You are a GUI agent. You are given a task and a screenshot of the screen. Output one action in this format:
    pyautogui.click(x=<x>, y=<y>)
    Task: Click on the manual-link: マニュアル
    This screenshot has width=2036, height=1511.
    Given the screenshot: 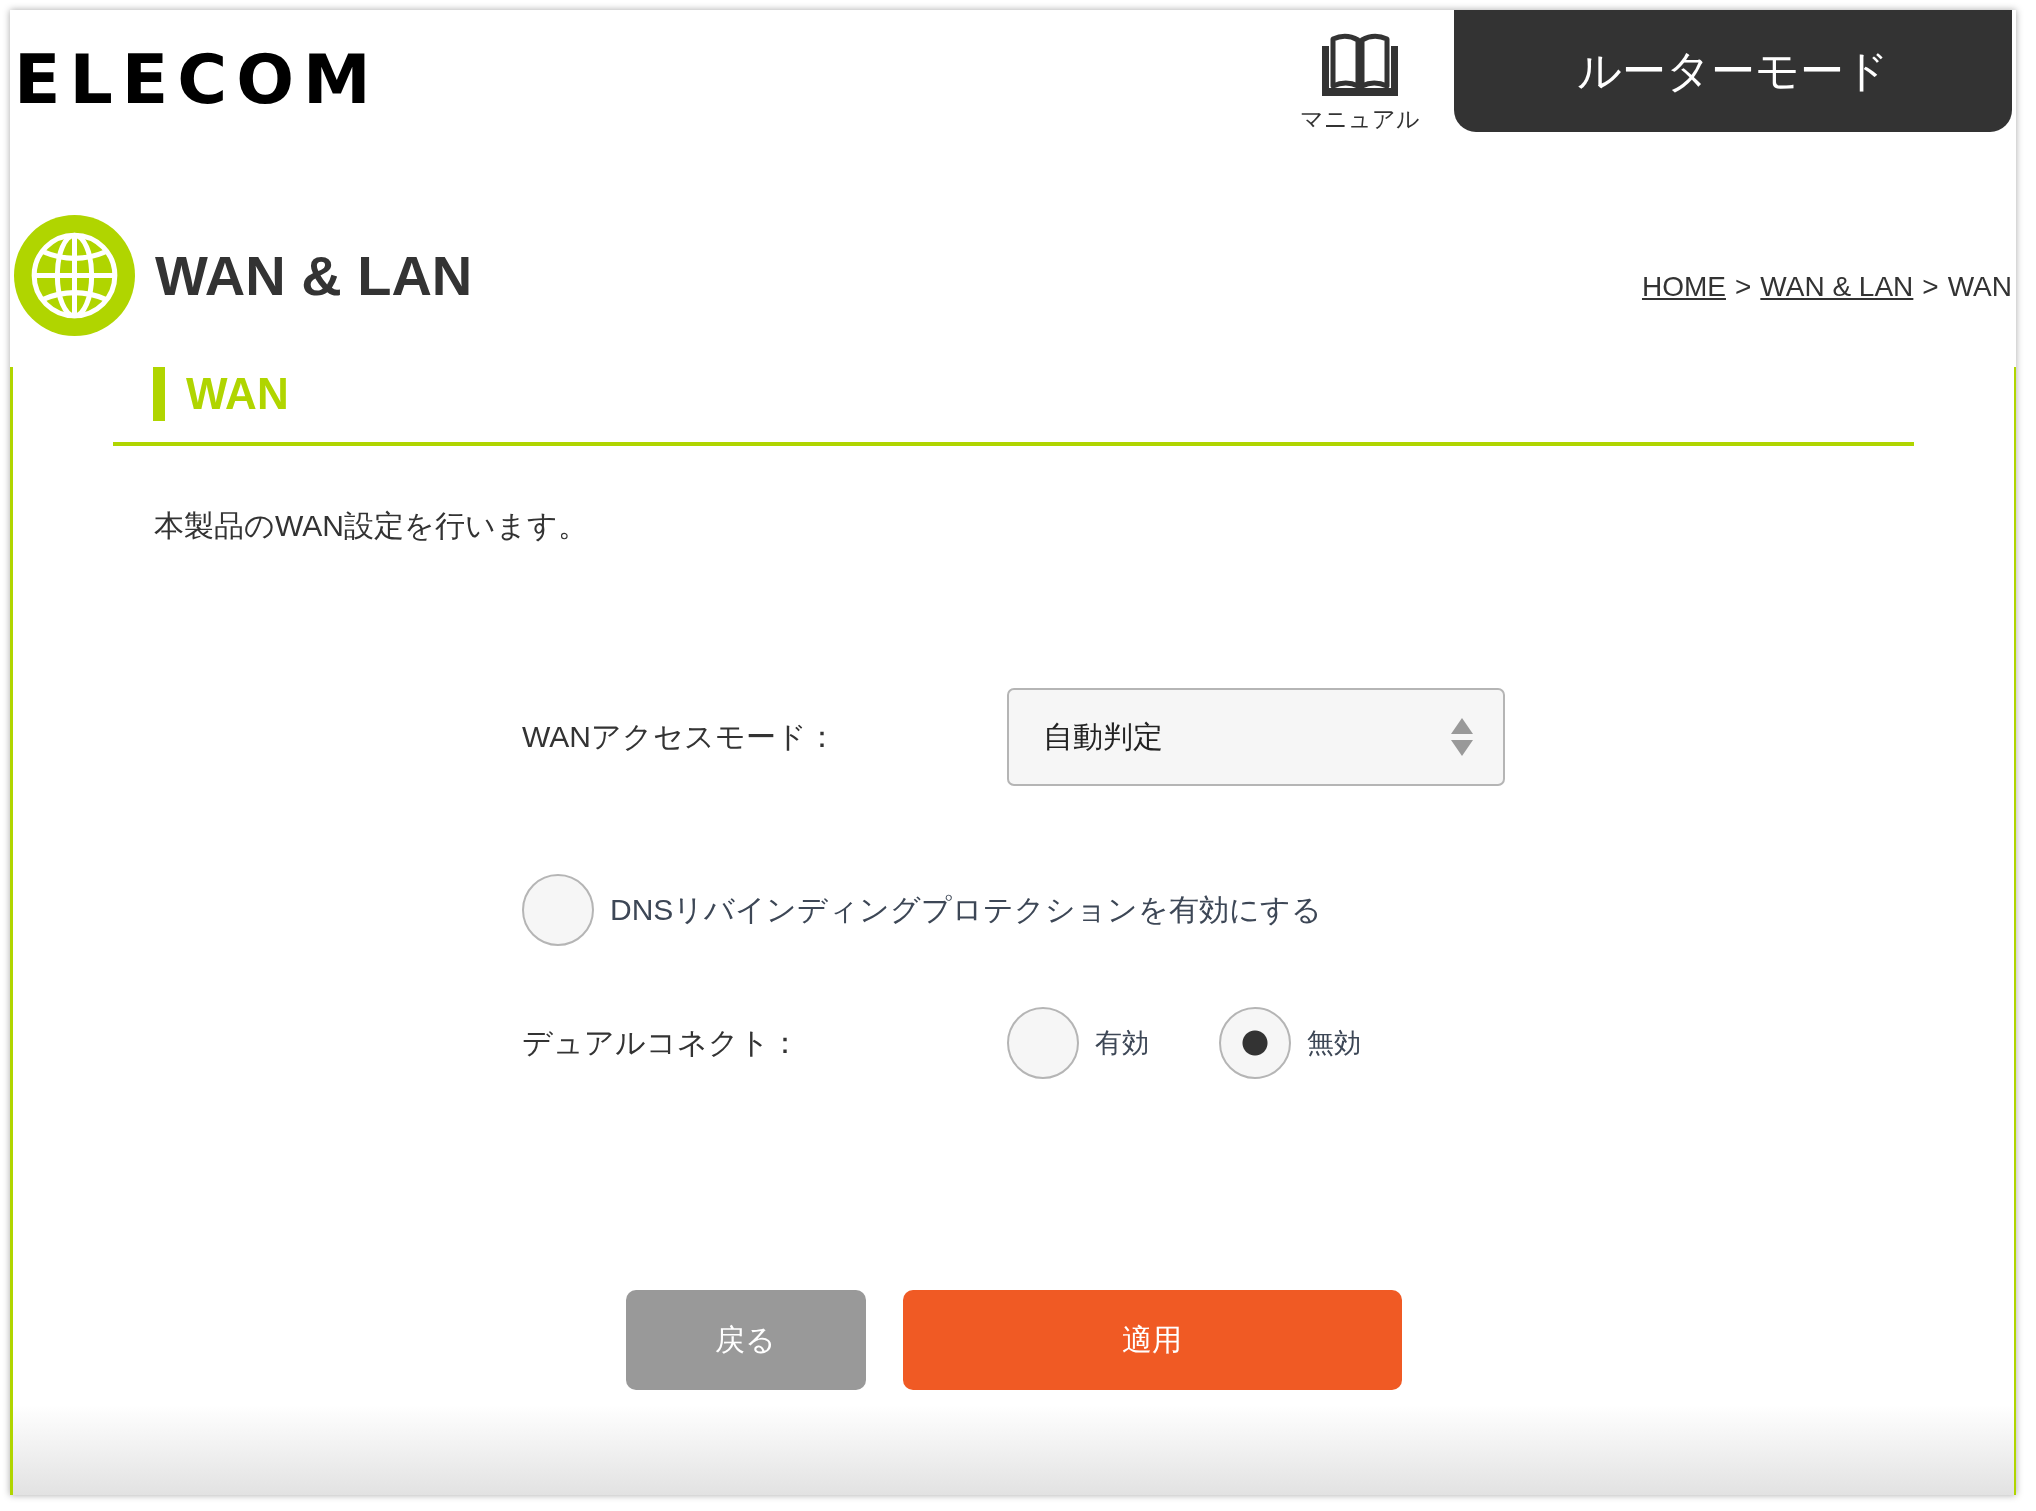 What is the action you would take?
    pyautogui.click(x=1360, y=81)
    